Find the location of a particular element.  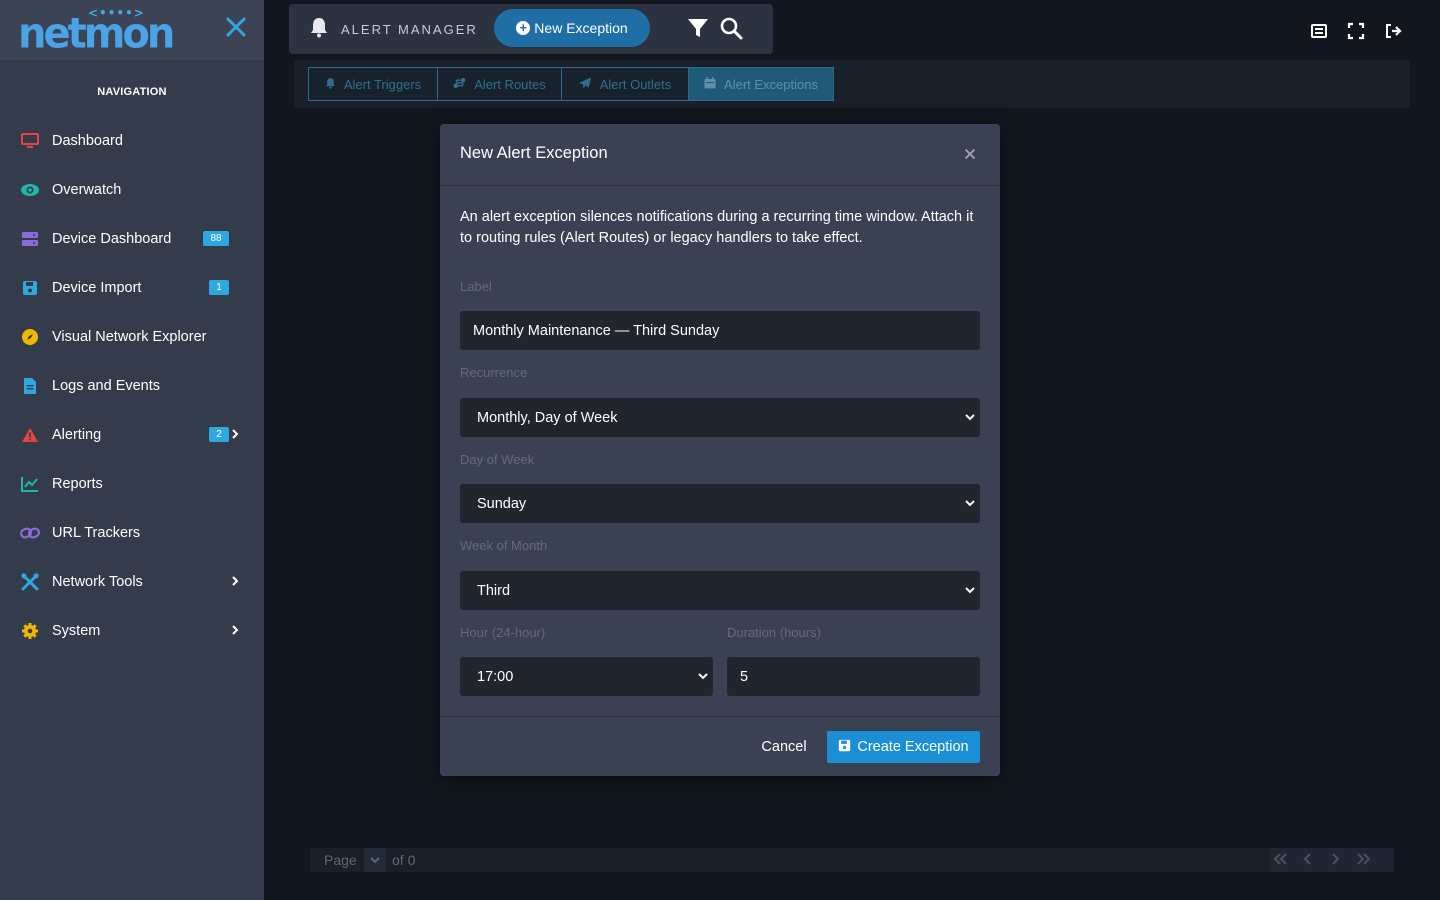

double-chevron-left-icon is located at coordinates (1280, 859).